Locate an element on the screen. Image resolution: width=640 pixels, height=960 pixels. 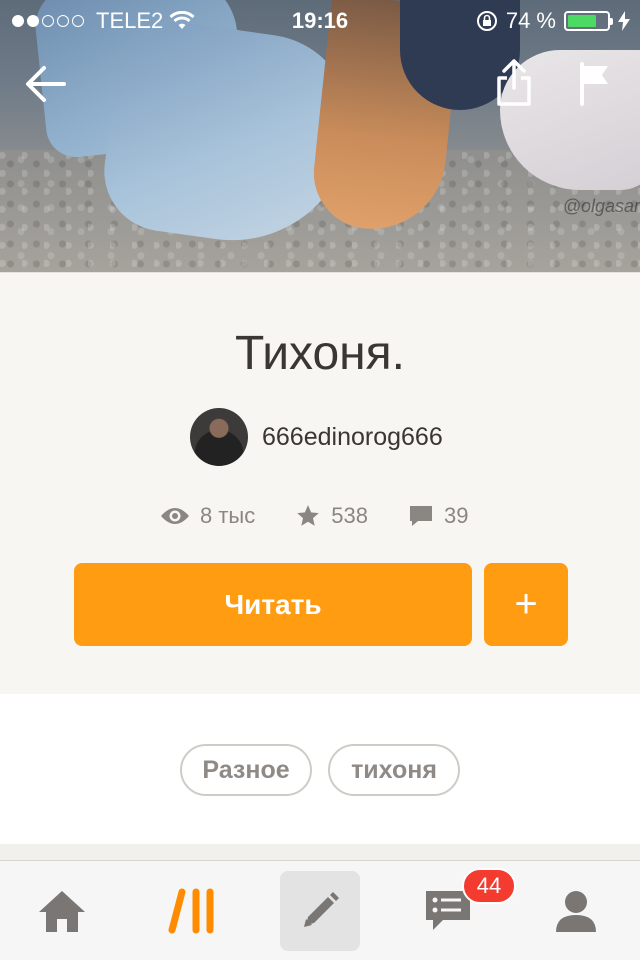
status-bar: TELE2 19:16 74 % is located at coordinates (320, 20).